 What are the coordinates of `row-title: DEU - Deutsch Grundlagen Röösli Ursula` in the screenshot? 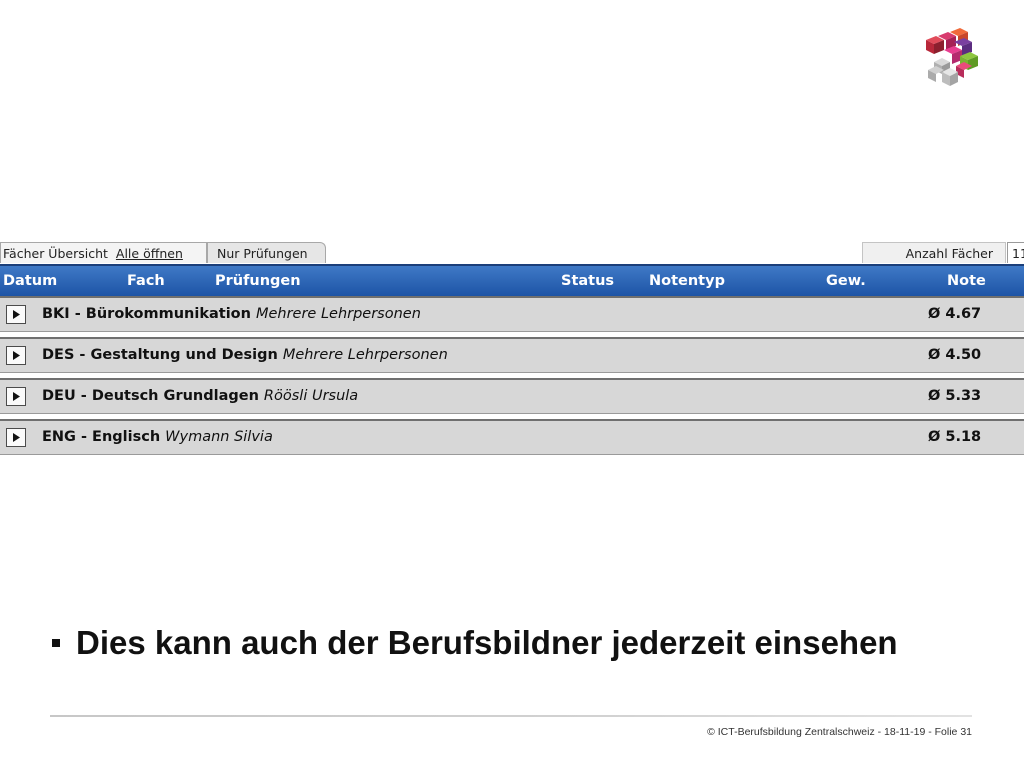 It's located at (200, 396).